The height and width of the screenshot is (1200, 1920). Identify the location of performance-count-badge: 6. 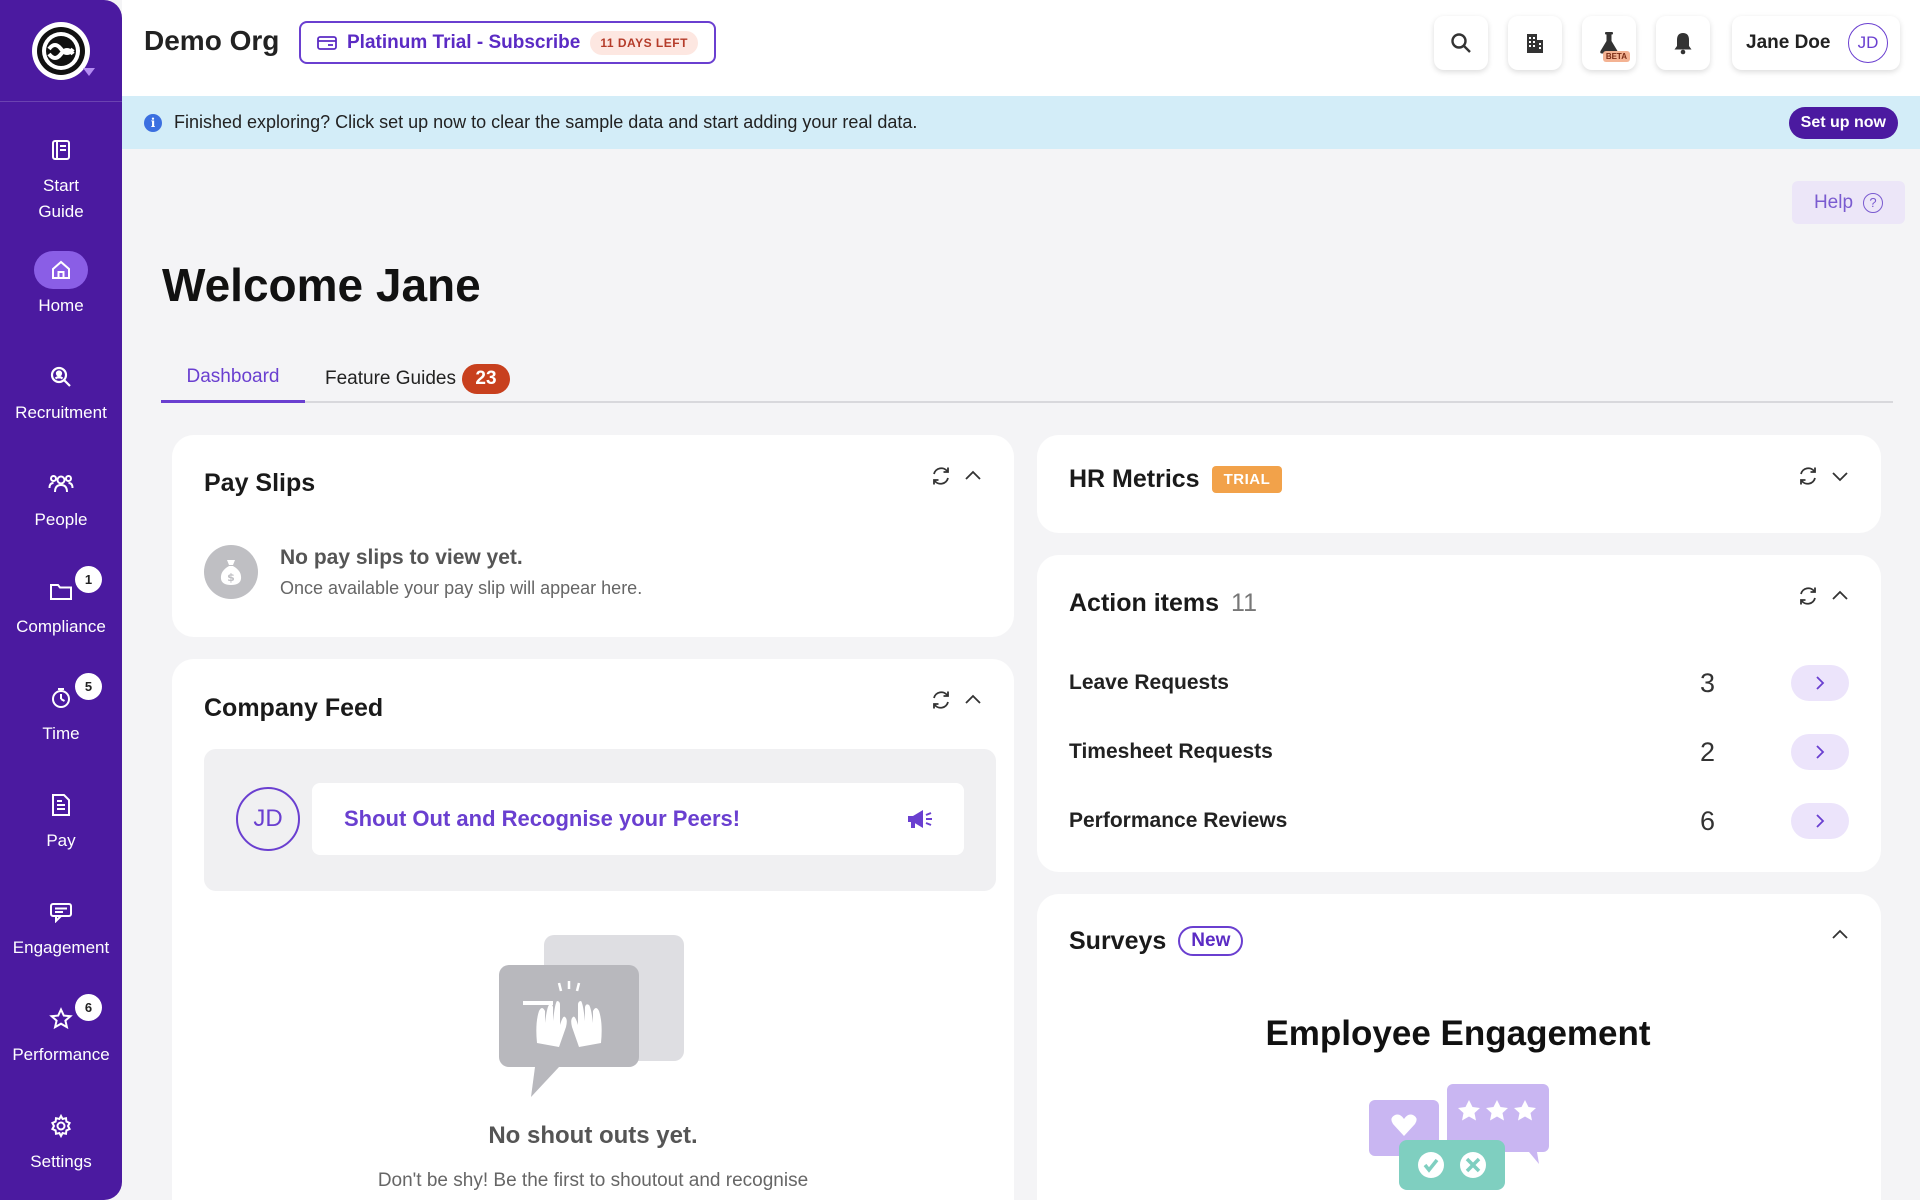
(88, 1007).